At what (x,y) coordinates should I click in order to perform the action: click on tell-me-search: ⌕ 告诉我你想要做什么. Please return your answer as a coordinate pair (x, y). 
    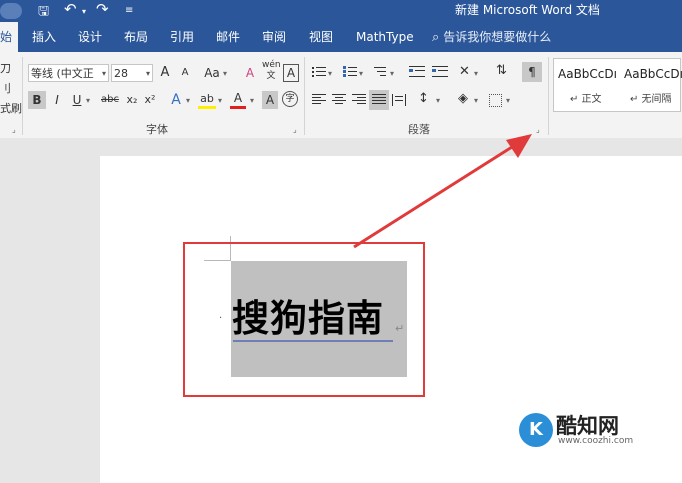
    Looking at the image, I should click on (491, 37).